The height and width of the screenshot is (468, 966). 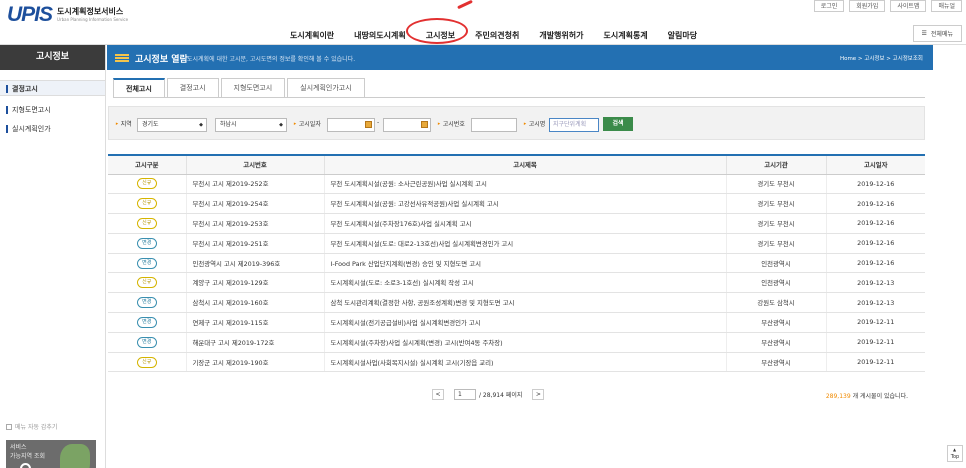 What do you see at coordinates (775, 164) in the screenshot?
I see `col-org: 고시기관` at bounding box center [775, 164].